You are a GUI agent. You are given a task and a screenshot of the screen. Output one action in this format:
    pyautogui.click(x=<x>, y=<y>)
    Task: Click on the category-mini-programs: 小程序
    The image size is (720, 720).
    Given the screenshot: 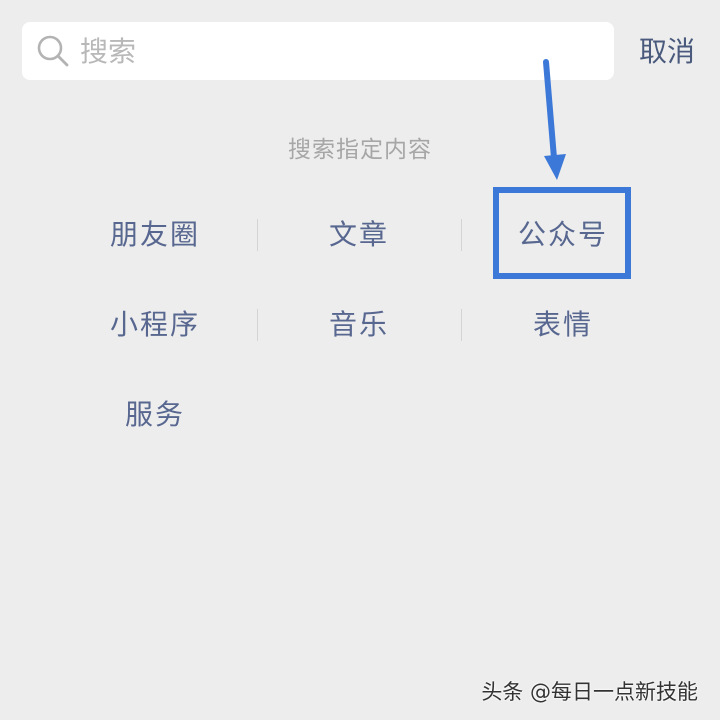 What is the action you would take?
    pyautogui.click(x=155, y=325)
    